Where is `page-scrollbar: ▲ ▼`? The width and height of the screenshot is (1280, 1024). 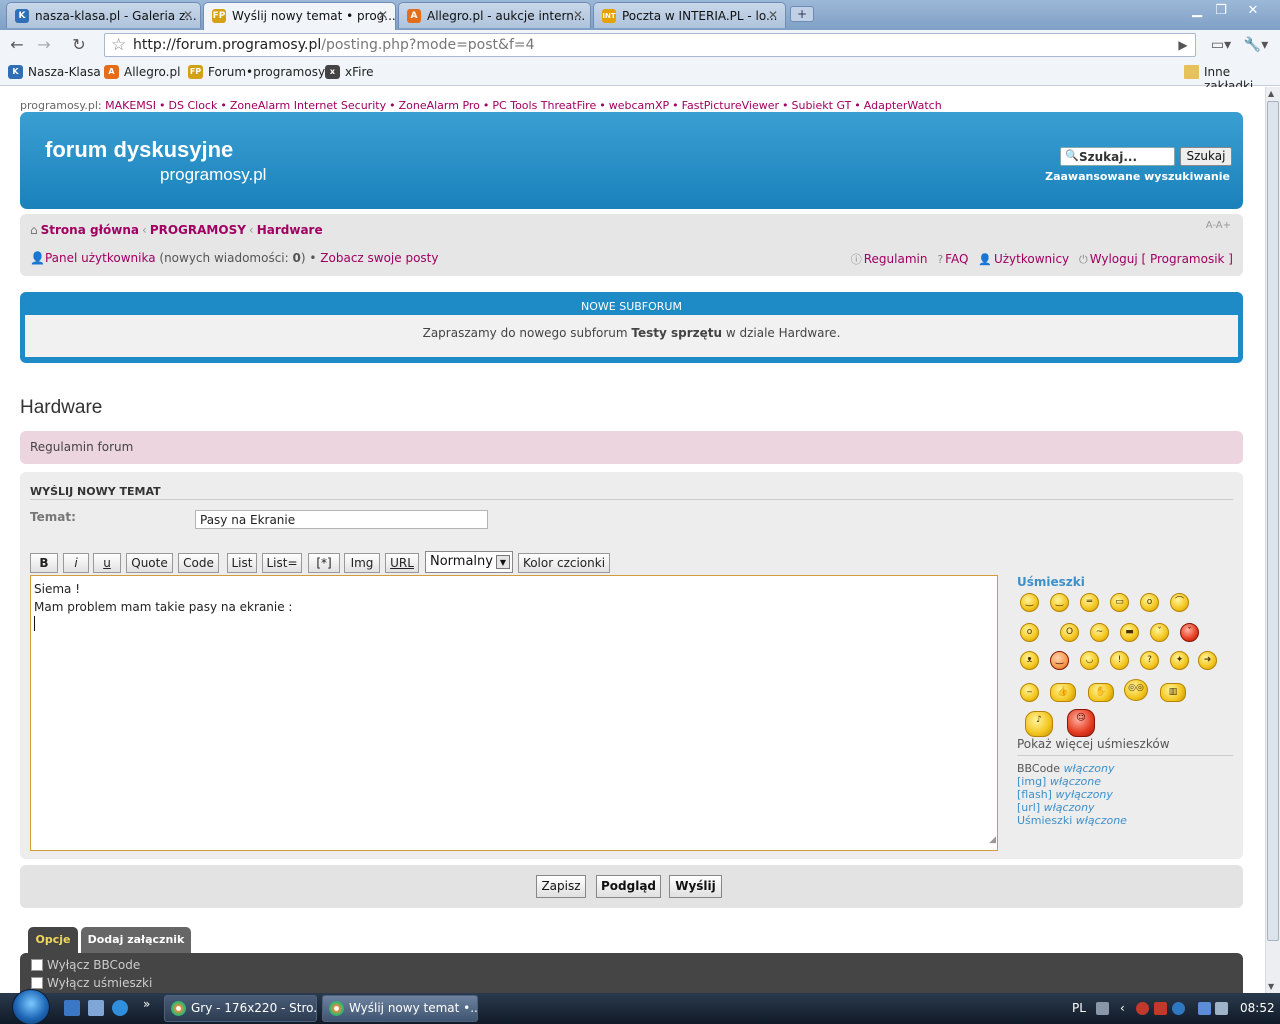 page-scrollbar: ▲ ▼ is located at coordinates (1272, 540).